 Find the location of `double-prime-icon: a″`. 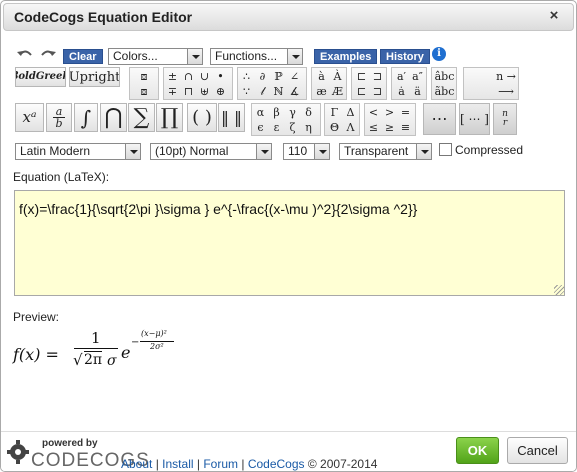

double-prime-icon: a″ is located at coordinates (417, 76).